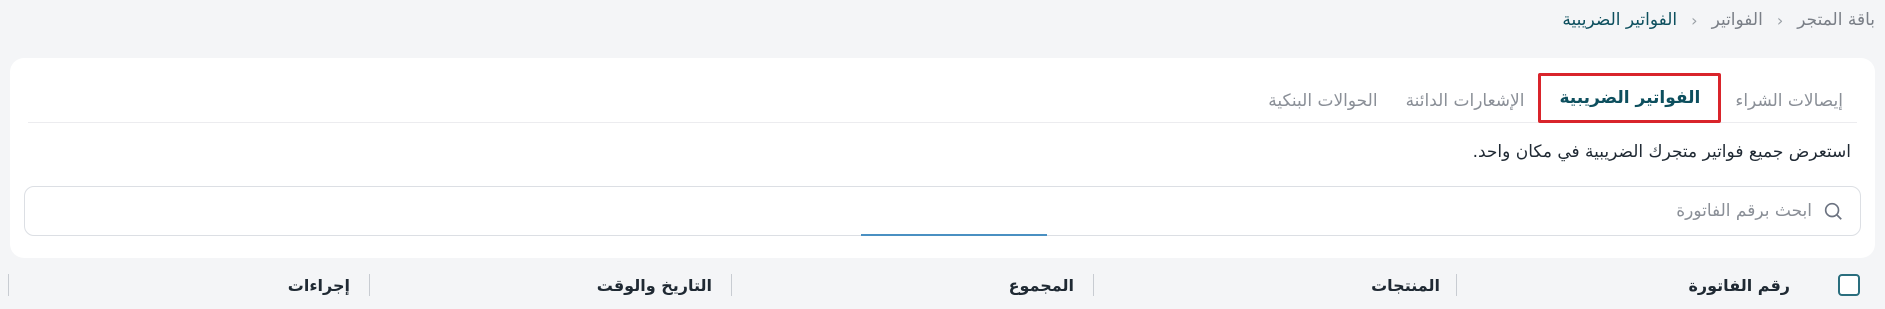 The width and height of the screenshot is (1885, 309). What do you see at coordinates (954, 235) in the screenshot?
I see `search-focus-indicator` at bounding box center [954, 235].